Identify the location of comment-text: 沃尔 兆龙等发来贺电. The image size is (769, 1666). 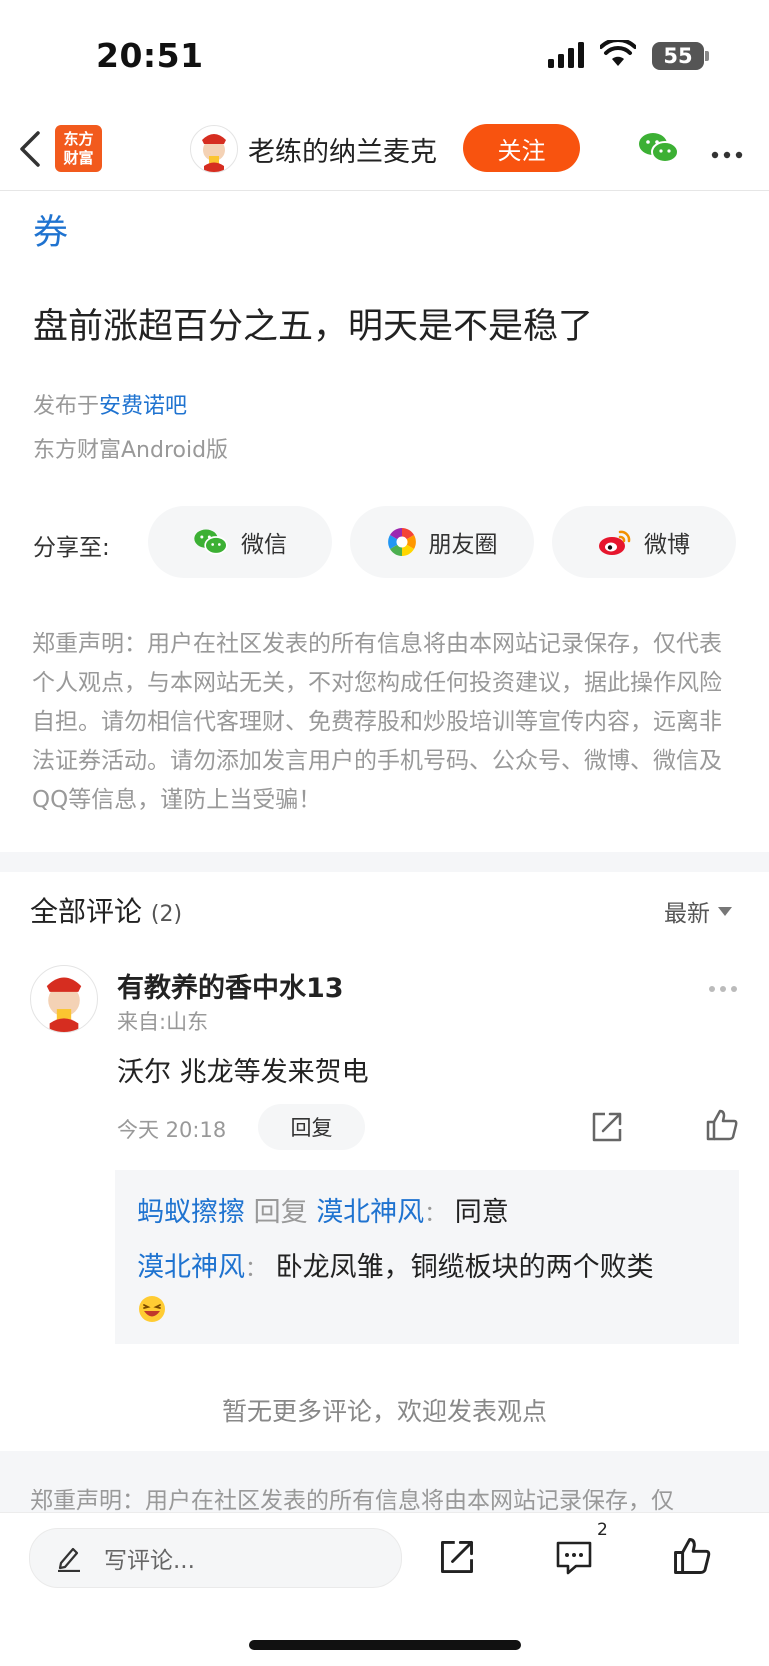
(243, 1072).